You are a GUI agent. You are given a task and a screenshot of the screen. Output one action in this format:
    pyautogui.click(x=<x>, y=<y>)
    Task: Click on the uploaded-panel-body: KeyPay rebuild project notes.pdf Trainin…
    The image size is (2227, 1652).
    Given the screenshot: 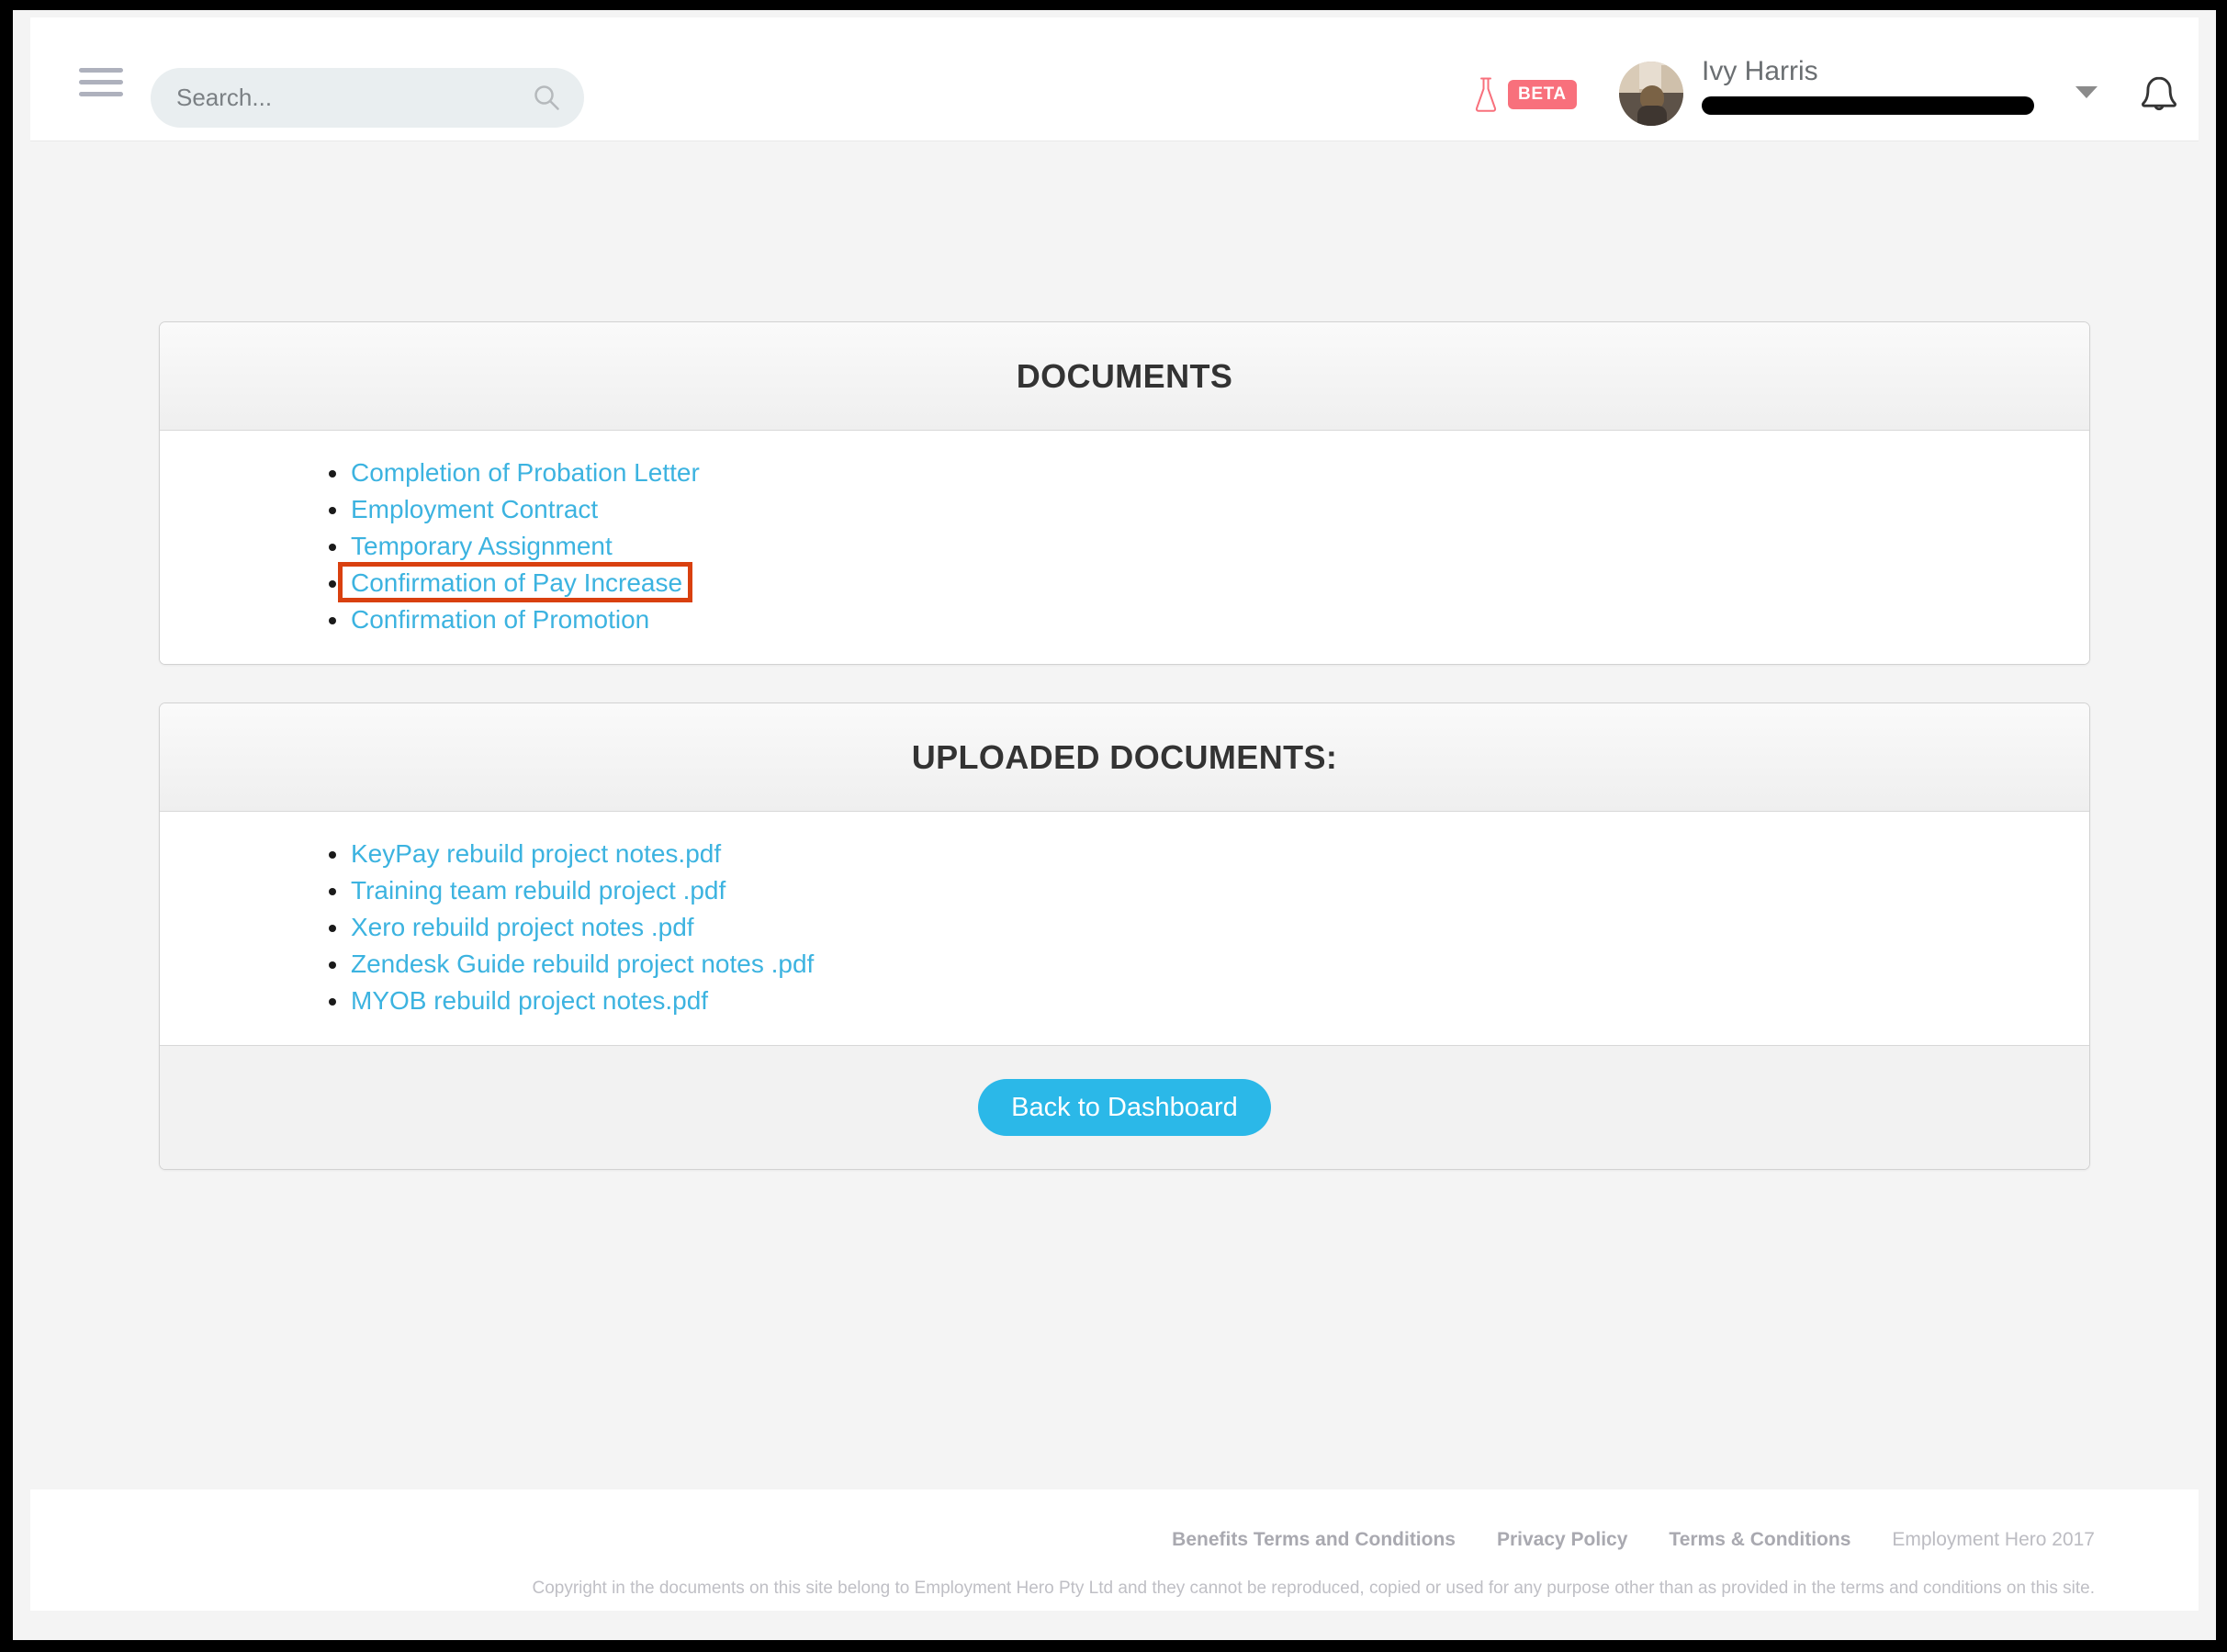 What is the action you would take?
    pyautogui.click(x=1124, y=928)
    